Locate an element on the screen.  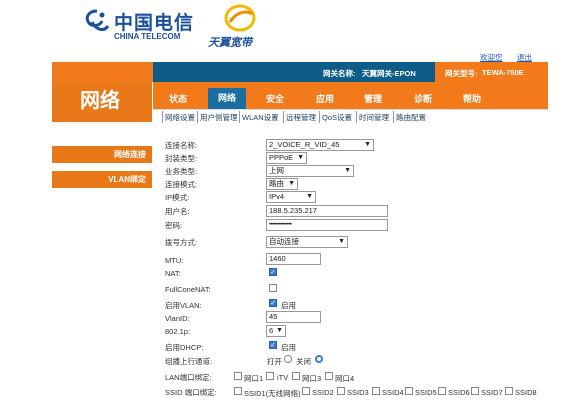
multicast-label: 组播上行通道: is located at coordinates (189, 361).